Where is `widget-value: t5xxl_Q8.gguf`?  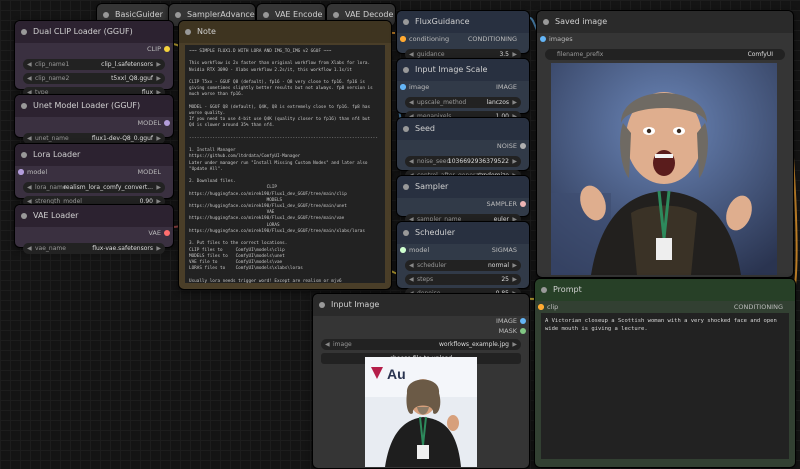 widget-value: t5xxl_Q8.gguf is located at coordinates (132, 78).